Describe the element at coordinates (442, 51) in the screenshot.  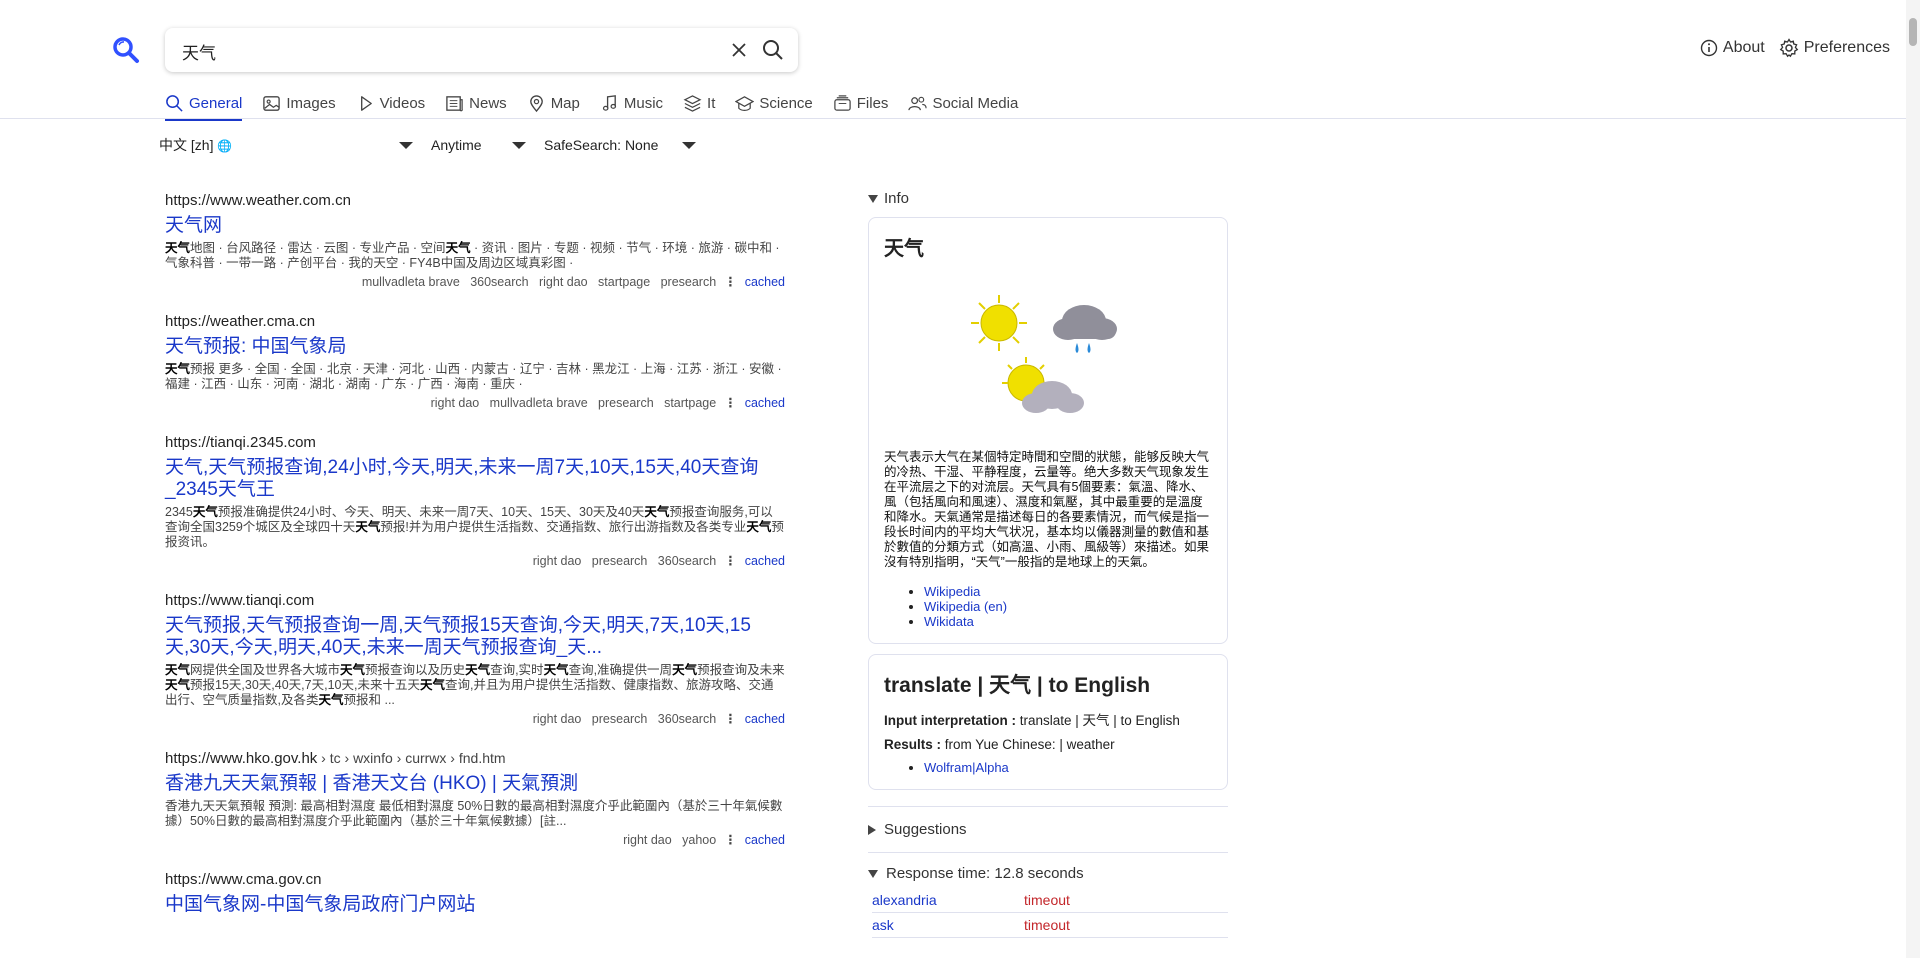
I see `search-input` at that location.